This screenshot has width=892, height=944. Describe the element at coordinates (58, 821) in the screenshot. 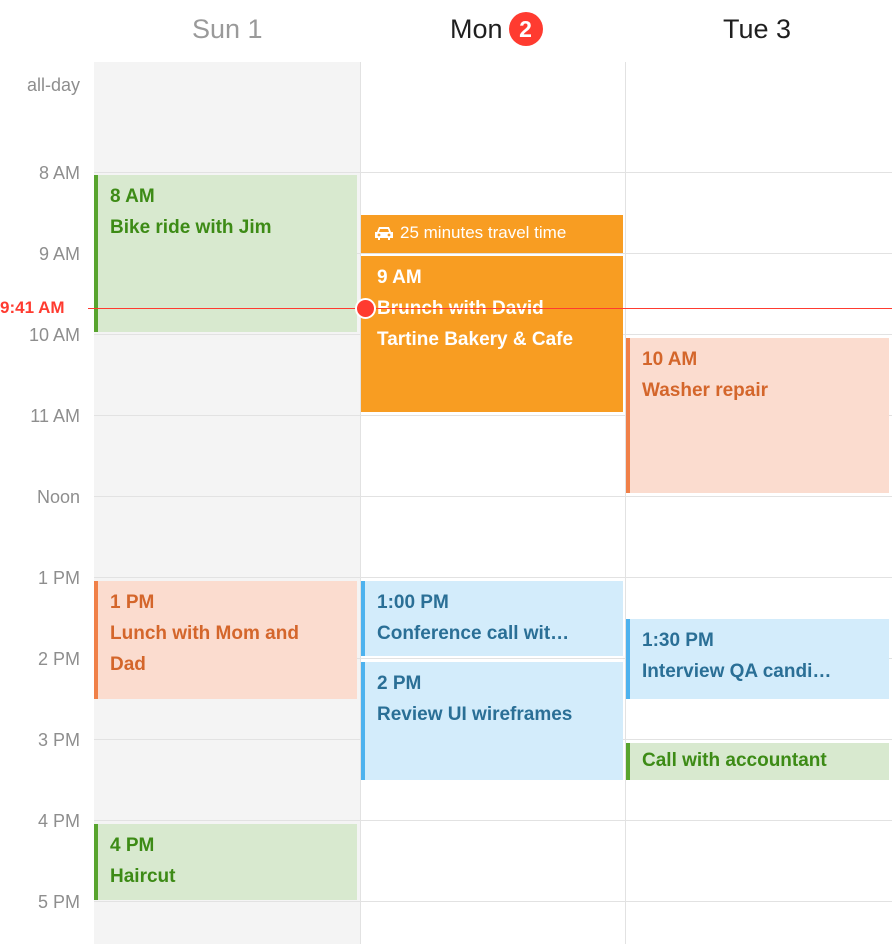

I see `time-label: 4 PM` at that location.